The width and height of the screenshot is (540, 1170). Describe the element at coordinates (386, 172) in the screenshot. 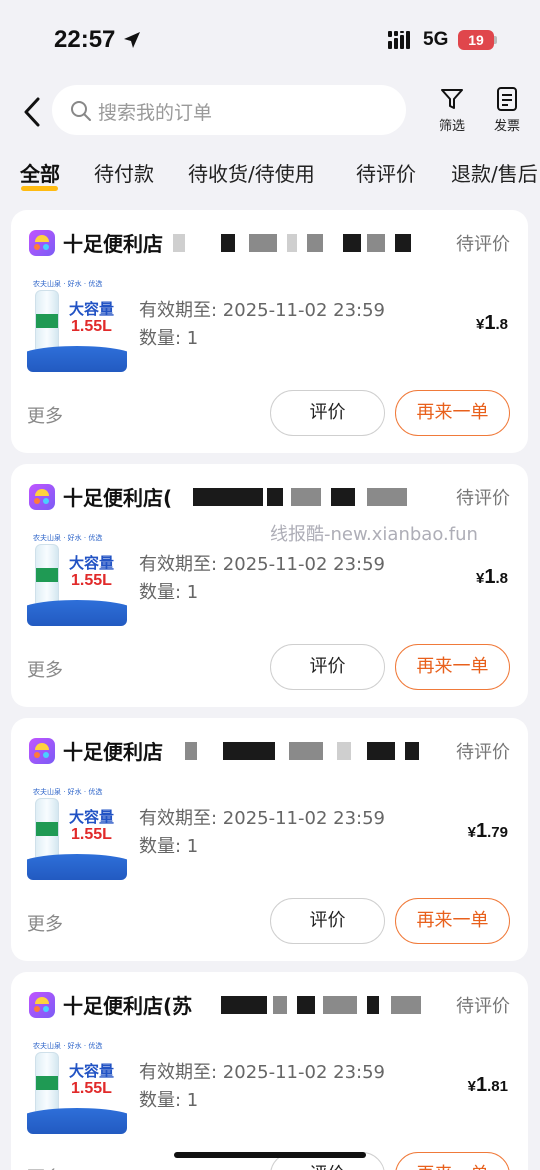

I see `tab-pending-review: 待评价` at that location.